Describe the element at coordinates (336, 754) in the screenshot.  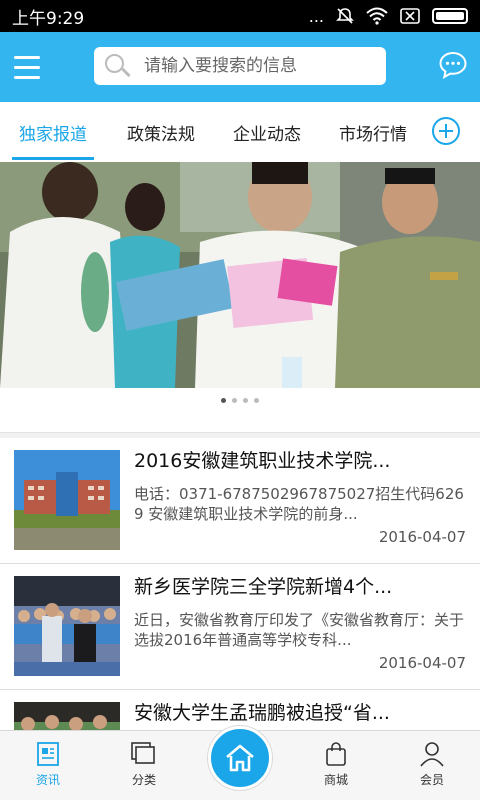
I see `shop-bag-icon` at that location.